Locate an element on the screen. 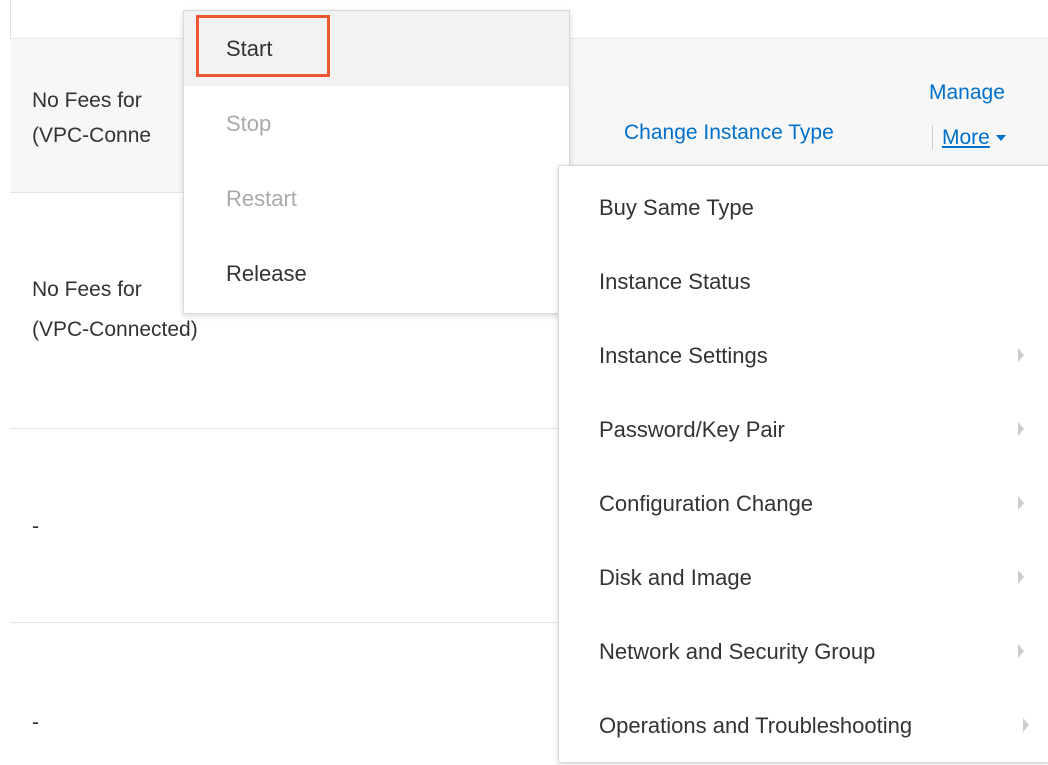  menu-item-configuration-change: Configuration Change is located at coordinates (803, 504).